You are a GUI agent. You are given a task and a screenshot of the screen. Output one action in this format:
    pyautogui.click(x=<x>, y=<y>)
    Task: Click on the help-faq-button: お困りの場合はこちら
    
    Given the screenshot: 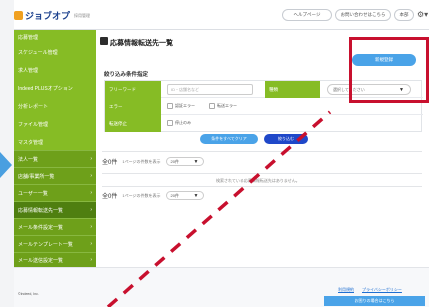 What is the action you would take?
    pyautogui.click(x=374, y=301)
    